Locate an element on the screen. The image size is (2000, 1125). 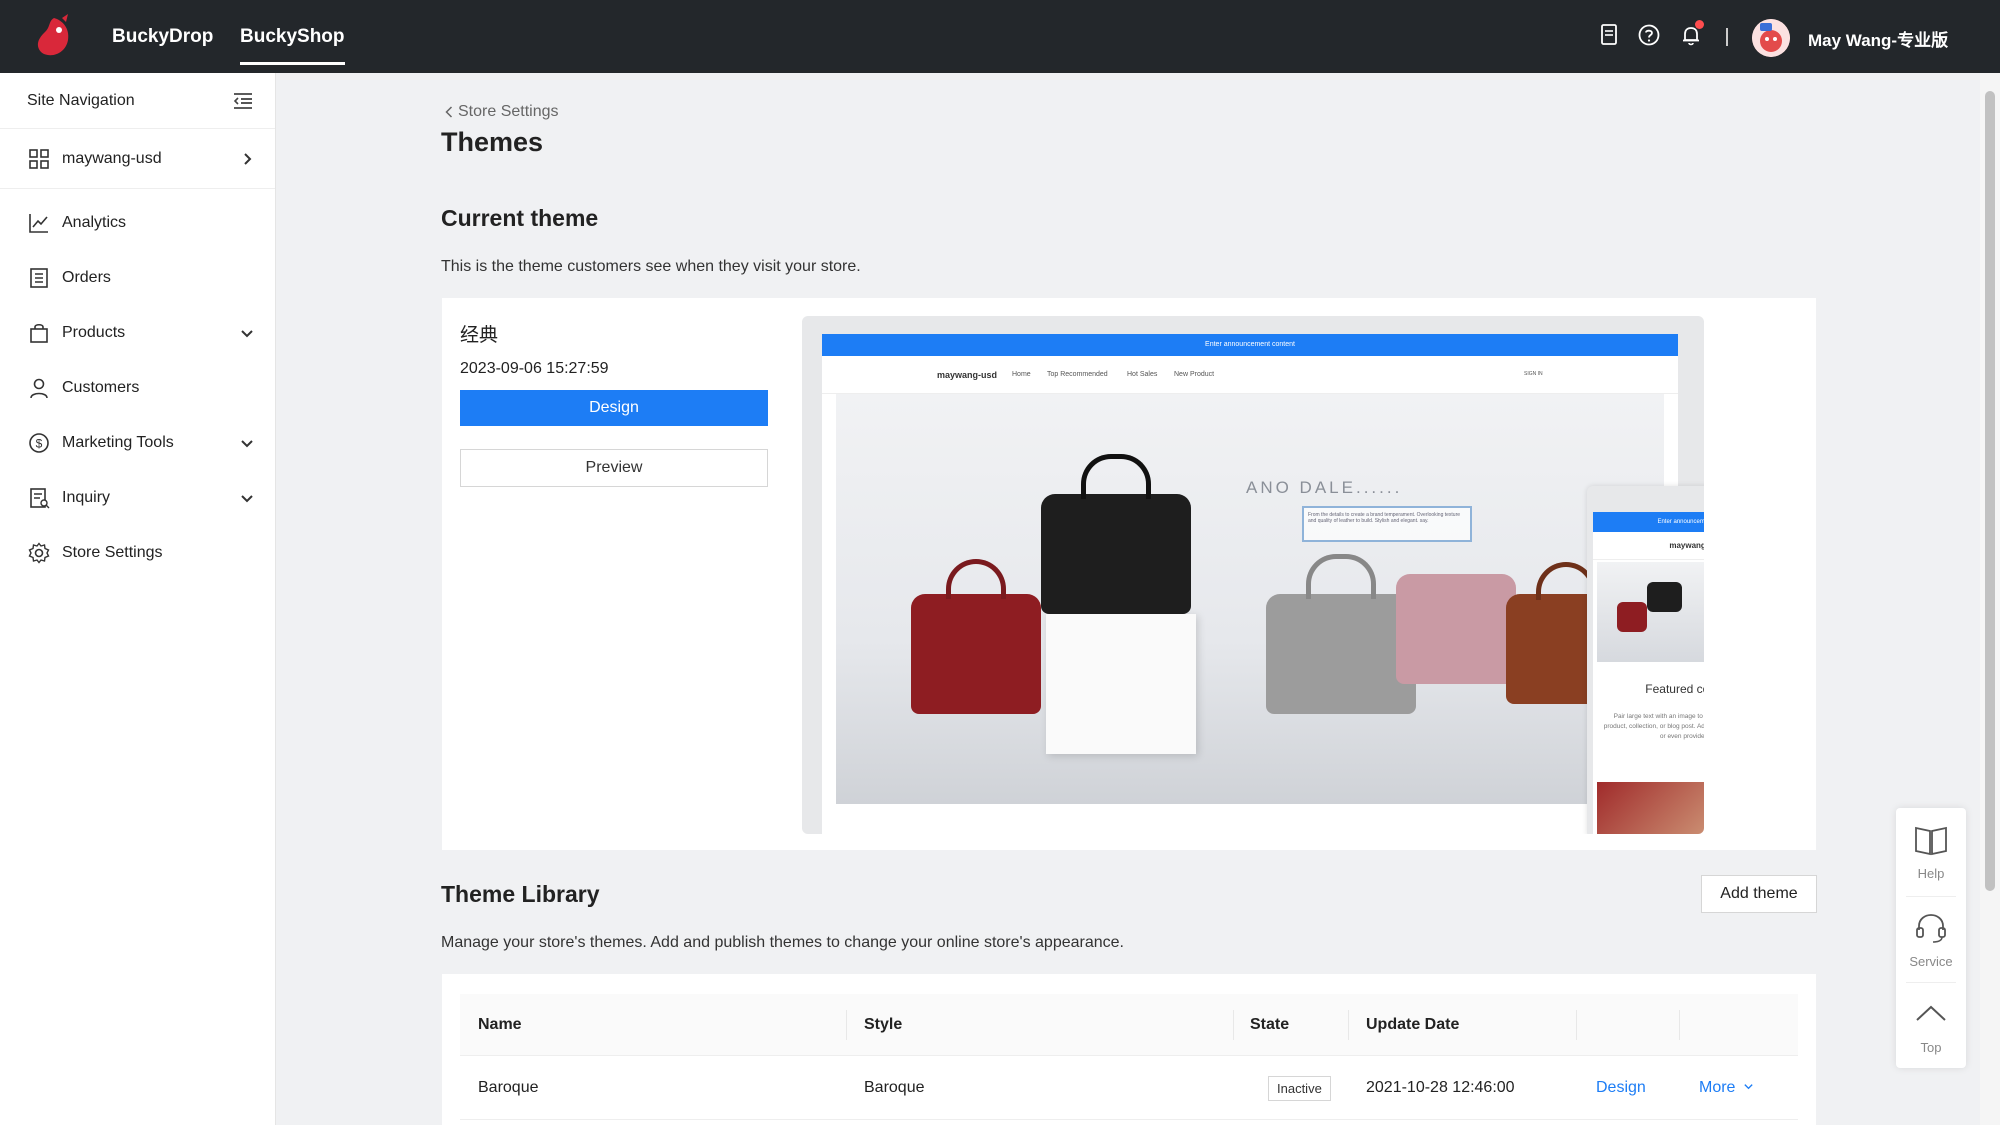
book-icon is located at coordinates (1931, 841).